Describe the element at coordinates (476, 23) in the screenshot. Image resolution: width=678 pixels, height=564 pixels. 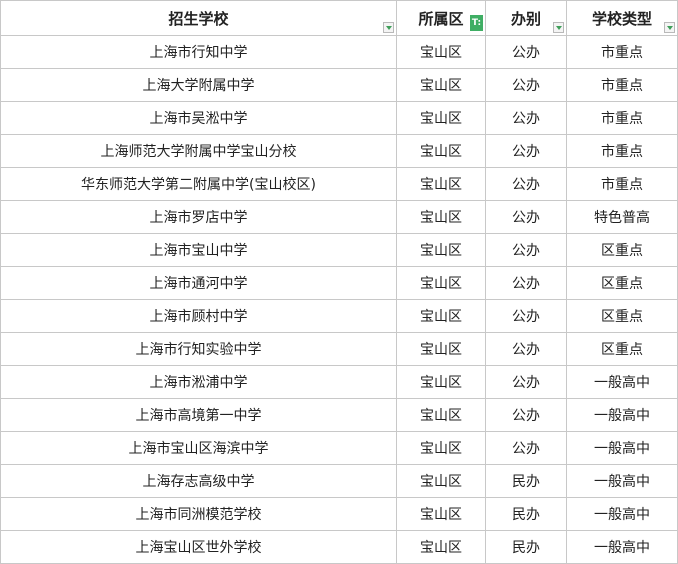
I see `active-filter-icon: T:` at that location.